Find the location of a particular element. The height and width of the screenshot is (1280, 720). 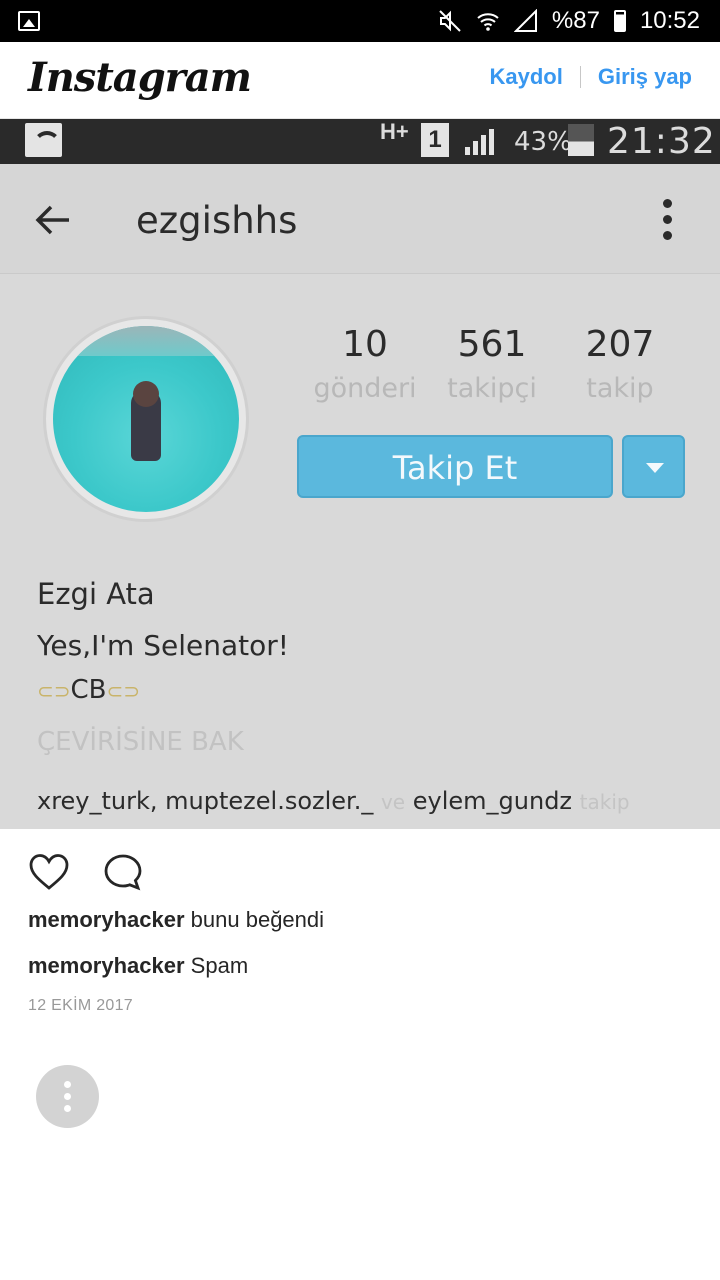

bio-cb-line: ⊂⊃CB⊂⊃ is located at coordinates (88, 690).